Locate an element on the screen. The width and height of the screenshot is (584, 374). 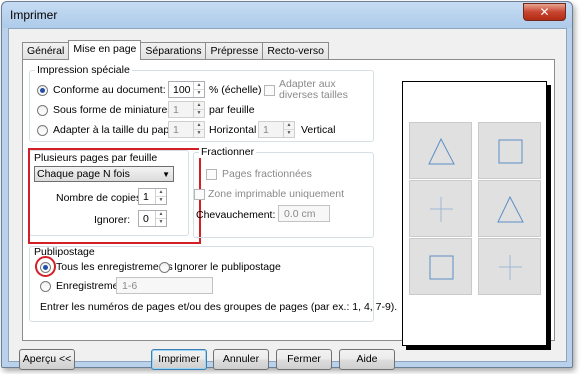
enregistrements-value: 1-6 is located at coordinates (130, 286).